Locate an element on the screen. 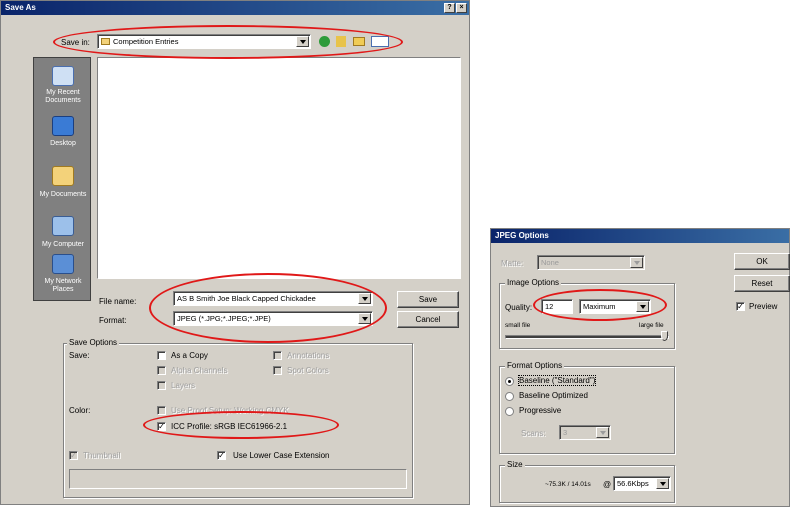  jpeg-options-titlebar: JPEG Options is located at coordinates (640, 236).